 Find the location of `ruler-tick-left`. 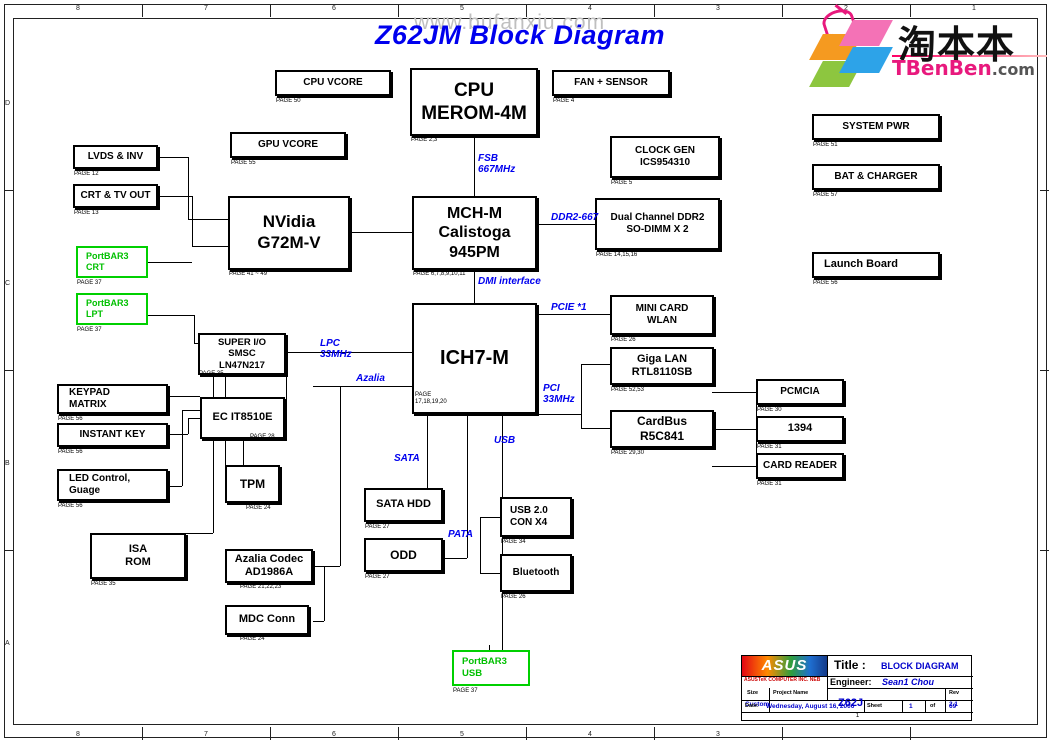

ruler-tick-left is located at coordinates (8, 190).